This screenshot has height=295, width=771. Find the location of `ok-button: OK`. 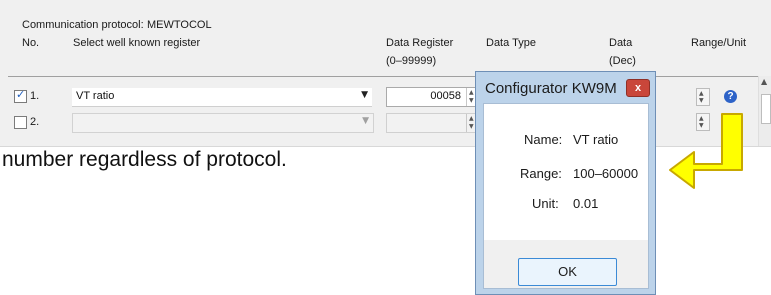

ok-button: OK is located at coordinates (567, 272).